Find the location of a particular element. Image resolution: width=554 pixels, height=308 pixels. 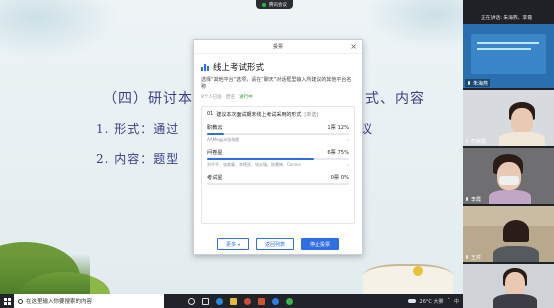

search-placeholder: 在这里输入你要搜索的内容 is located at coordinates (59, 302).